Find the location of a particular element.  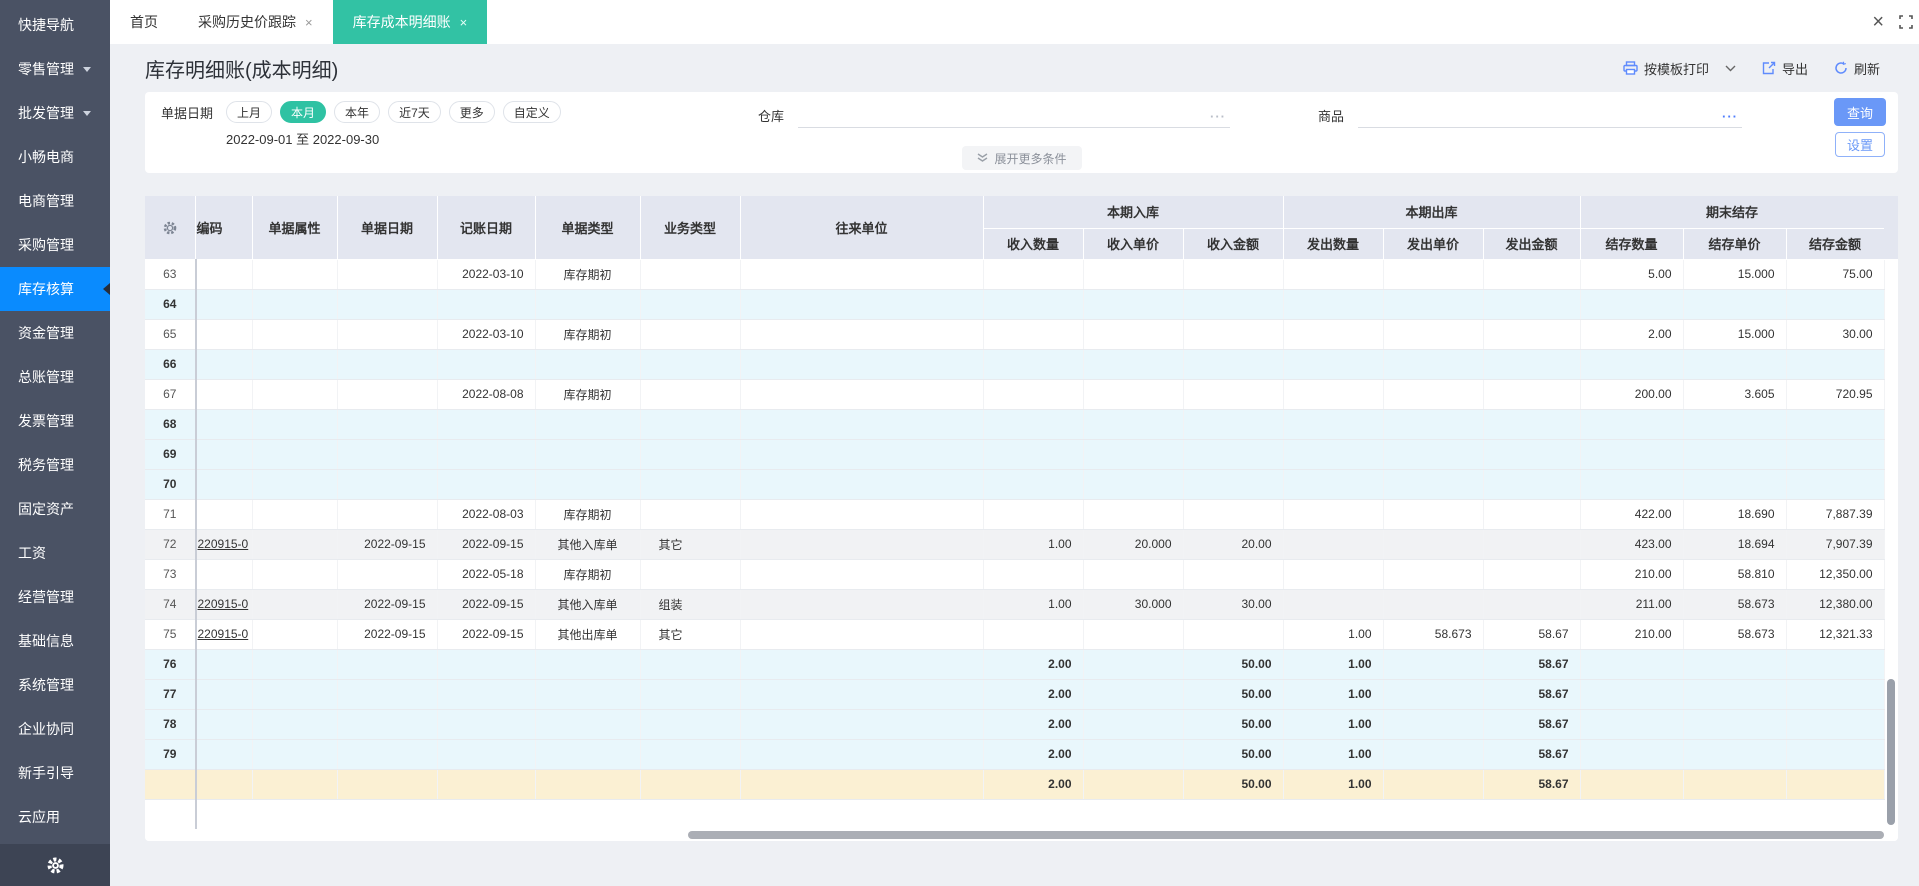

date-pill-近7天: 近7天 is located at coordinates (414, 112).